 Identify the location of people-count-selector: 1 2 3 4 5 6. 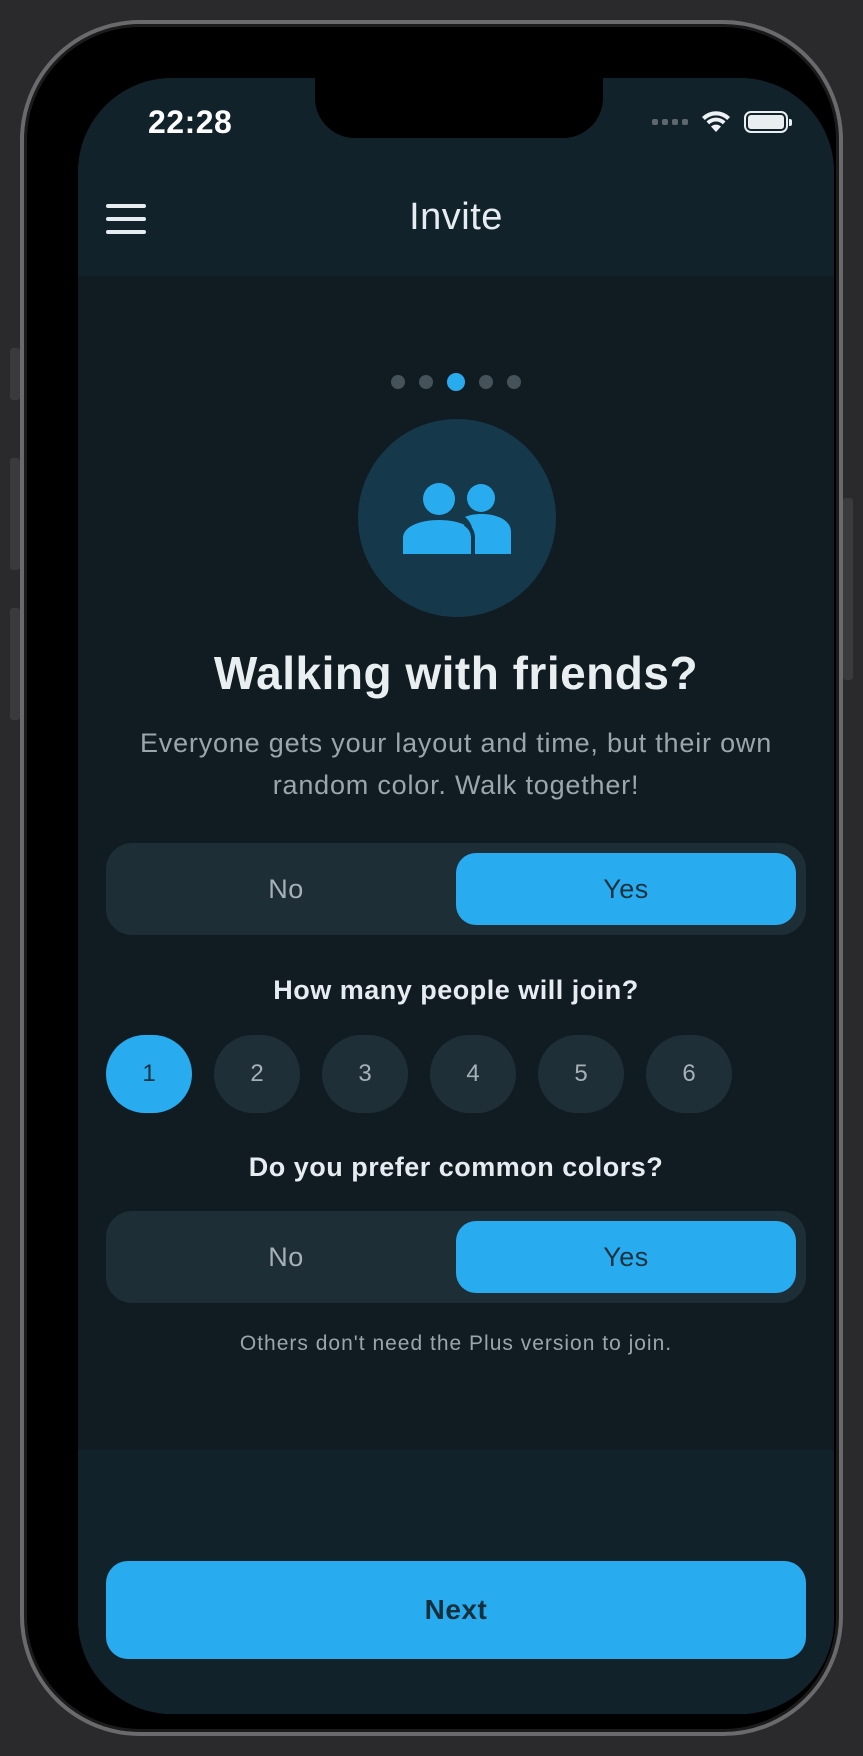
(419, 1074).